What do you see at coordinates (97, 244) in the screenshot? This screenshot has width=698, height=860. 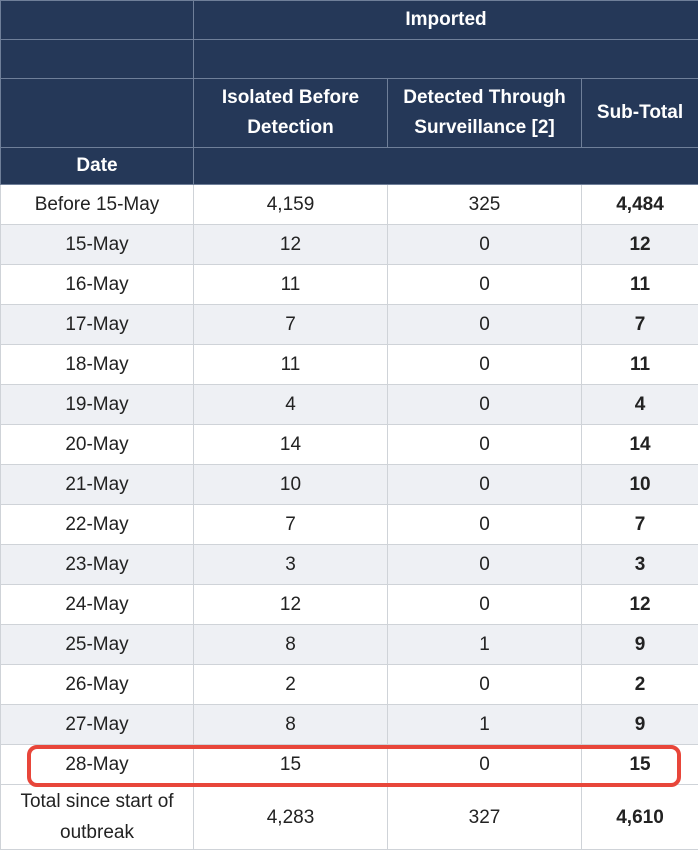 I see `date-cell: 15-May` at bounding box center [97, 244].